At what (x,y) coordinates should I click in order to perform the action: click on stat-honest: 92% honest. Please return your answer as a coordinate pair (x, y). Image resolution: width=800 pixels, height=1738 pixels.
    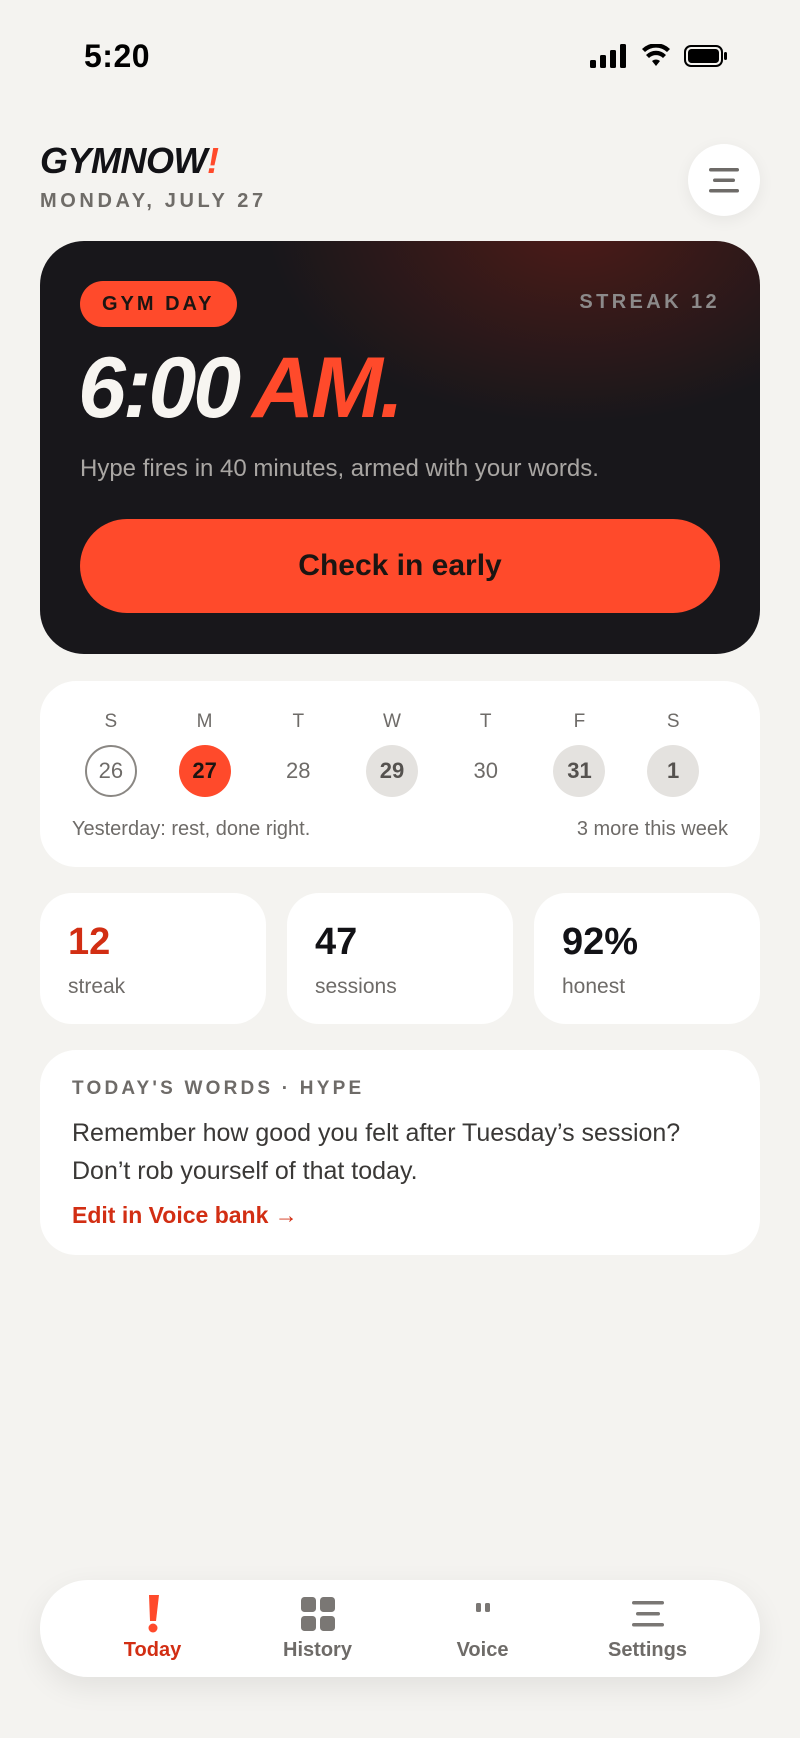
    Looking at the image, I should click on (647, 958).